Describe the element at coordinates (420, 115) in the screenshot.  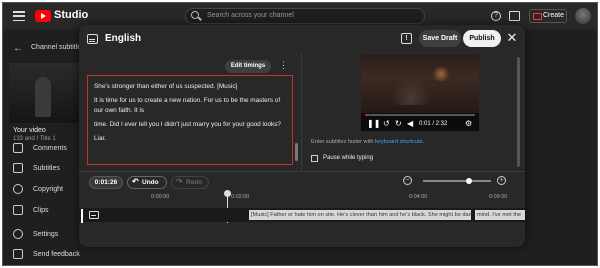
I see `progress-bar` at that location.